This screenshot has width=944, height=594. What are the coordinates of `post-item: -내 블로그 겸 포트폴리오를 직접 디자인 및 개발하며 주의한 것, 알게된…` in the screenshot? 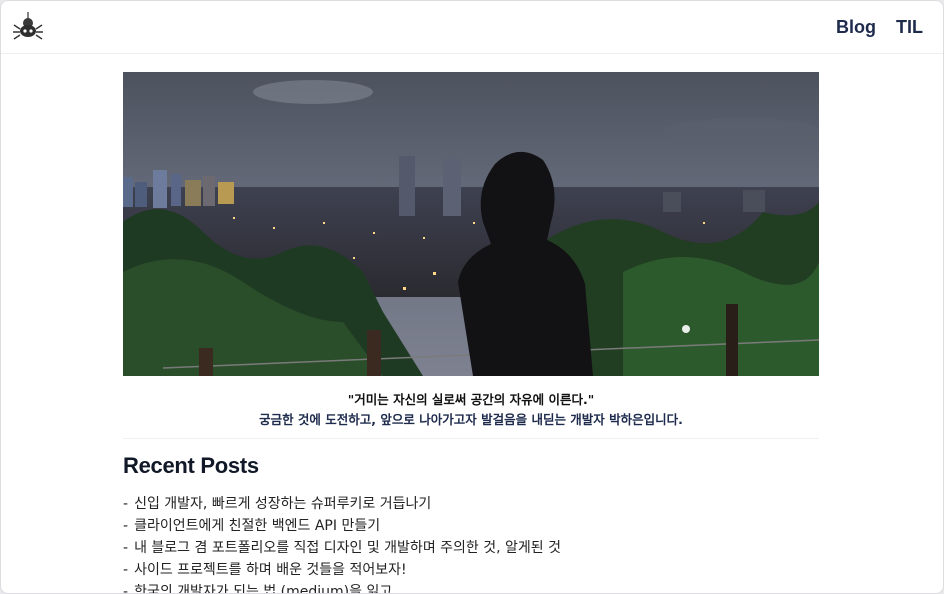 It's located at (471, 548).